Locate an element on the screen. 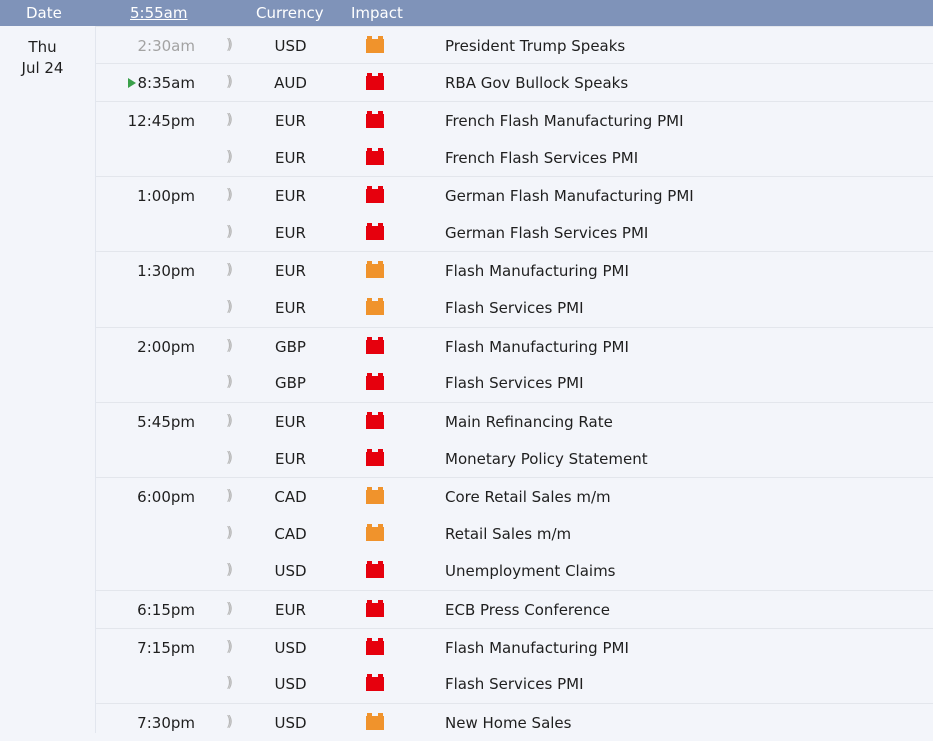  impact-column-header: Impact is located at coordinates (377, 13).